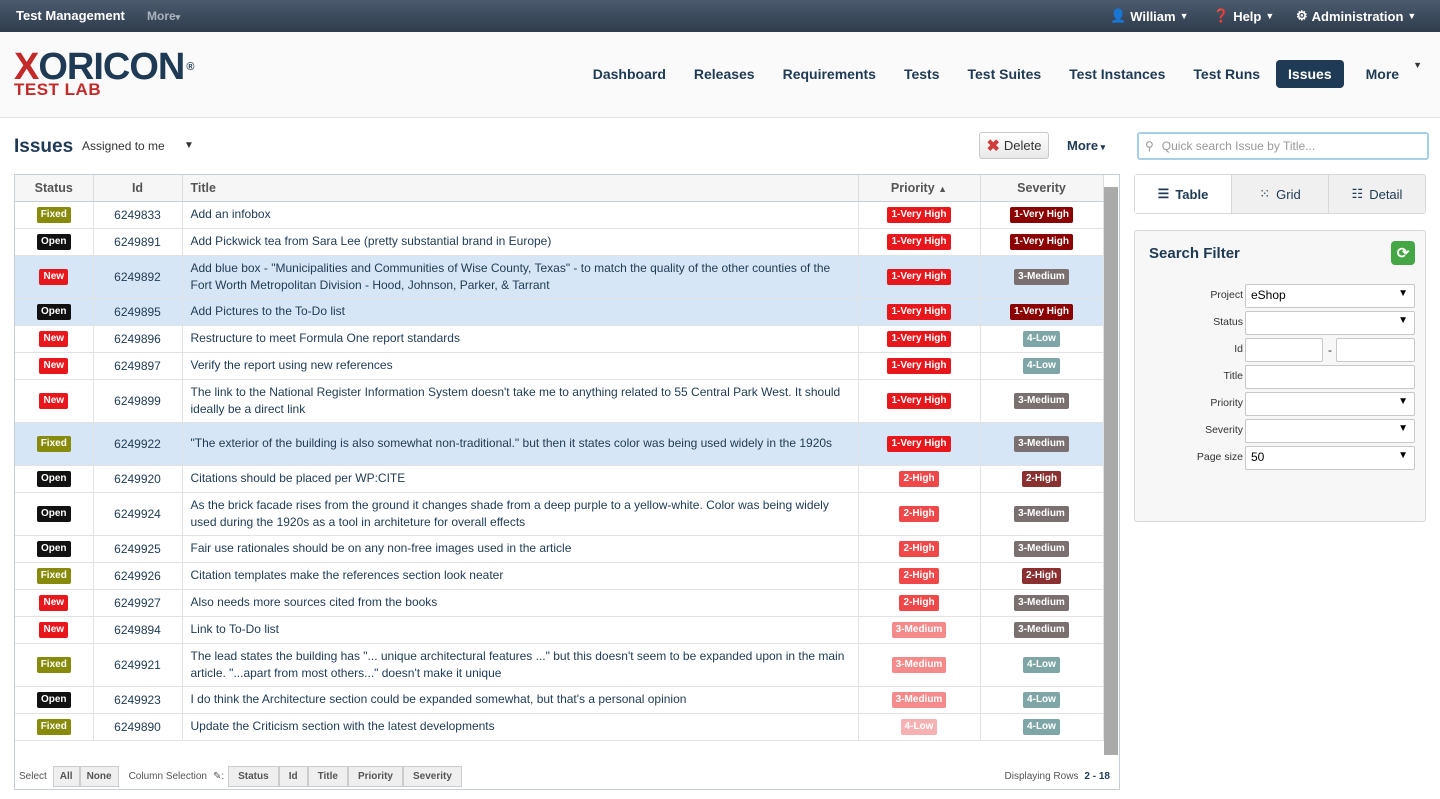  What do you see at coordinates (1330, 377) in the screenshot?
I see `title-field` at bounding box center [1330, 377].